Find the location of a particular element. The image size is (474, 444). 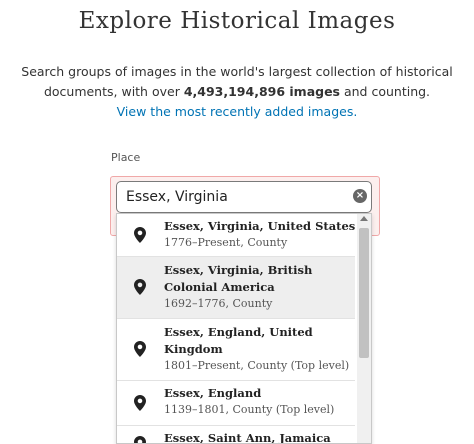

scroll-up-arrow-icon is located at coordinates (364, 218).